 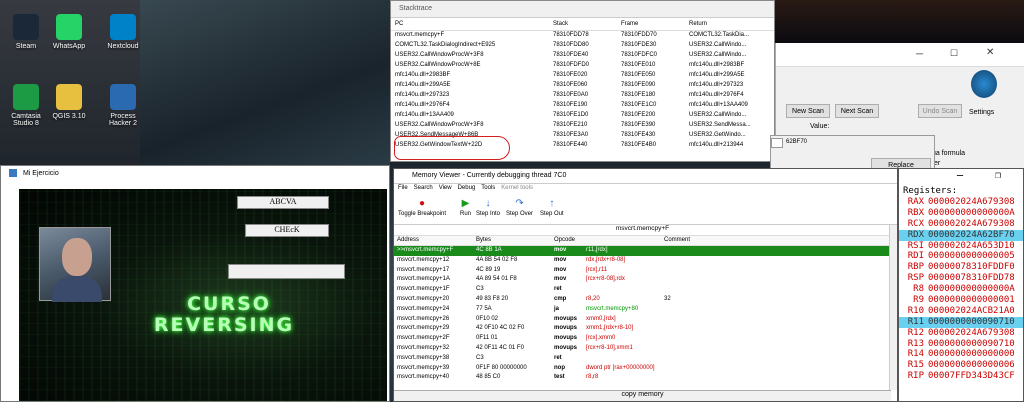 What do you see at coordinates (287, 230) in the screenshot?
I see `check-button: CHEcK` at bounding box center [287, 230].